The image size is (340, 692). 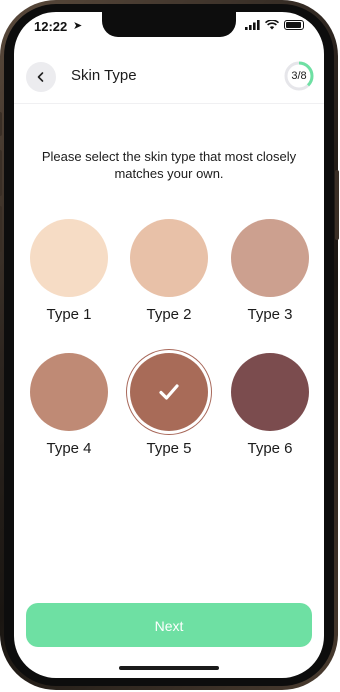 I want to click on status-icons, so click(x=274, y=25).